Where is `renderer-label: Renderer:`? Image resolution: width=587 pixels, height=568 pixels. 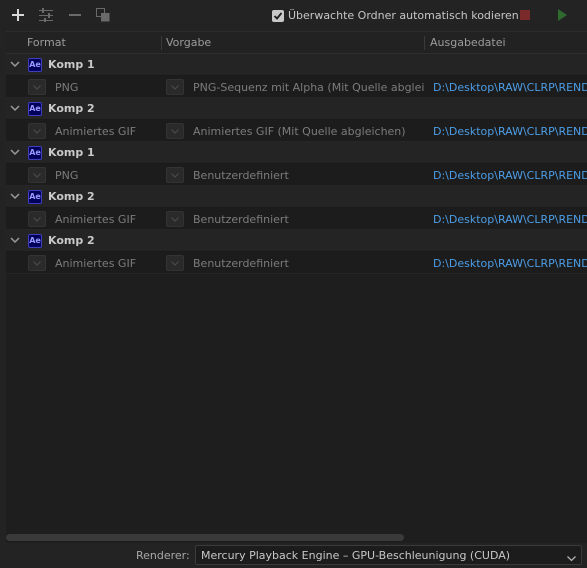
renderer-label: Renderer: is located at coordinates (163, 555).